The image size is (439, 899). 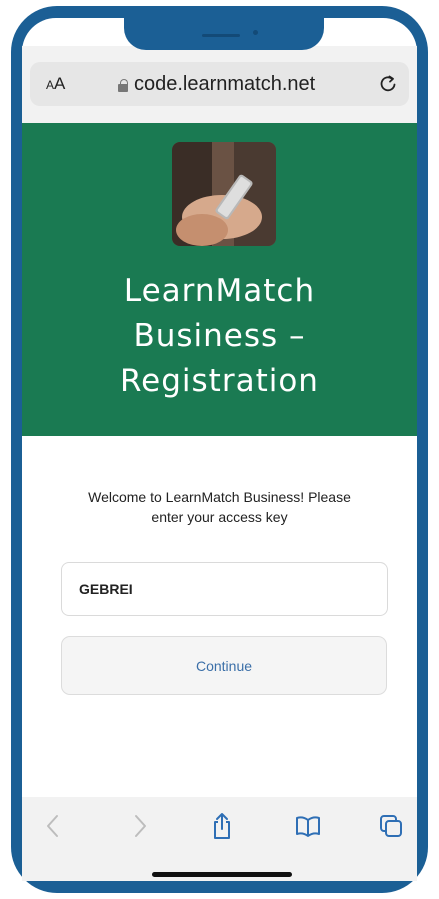 What do you see at coordinates (219, 381) in the screenshot?
I see `title-line: Registration` at bounding box center [219, 381].